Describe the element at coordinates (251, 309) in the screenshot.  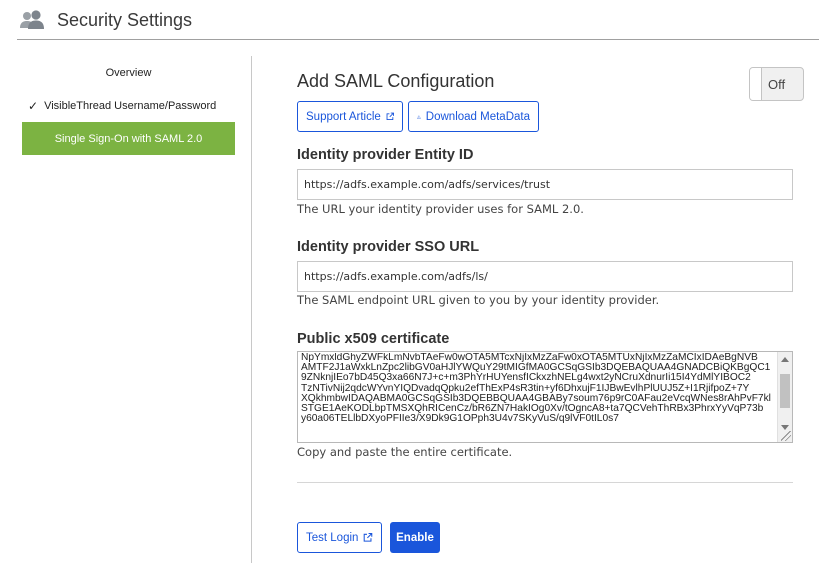
I see `vertical-divider` at that location.